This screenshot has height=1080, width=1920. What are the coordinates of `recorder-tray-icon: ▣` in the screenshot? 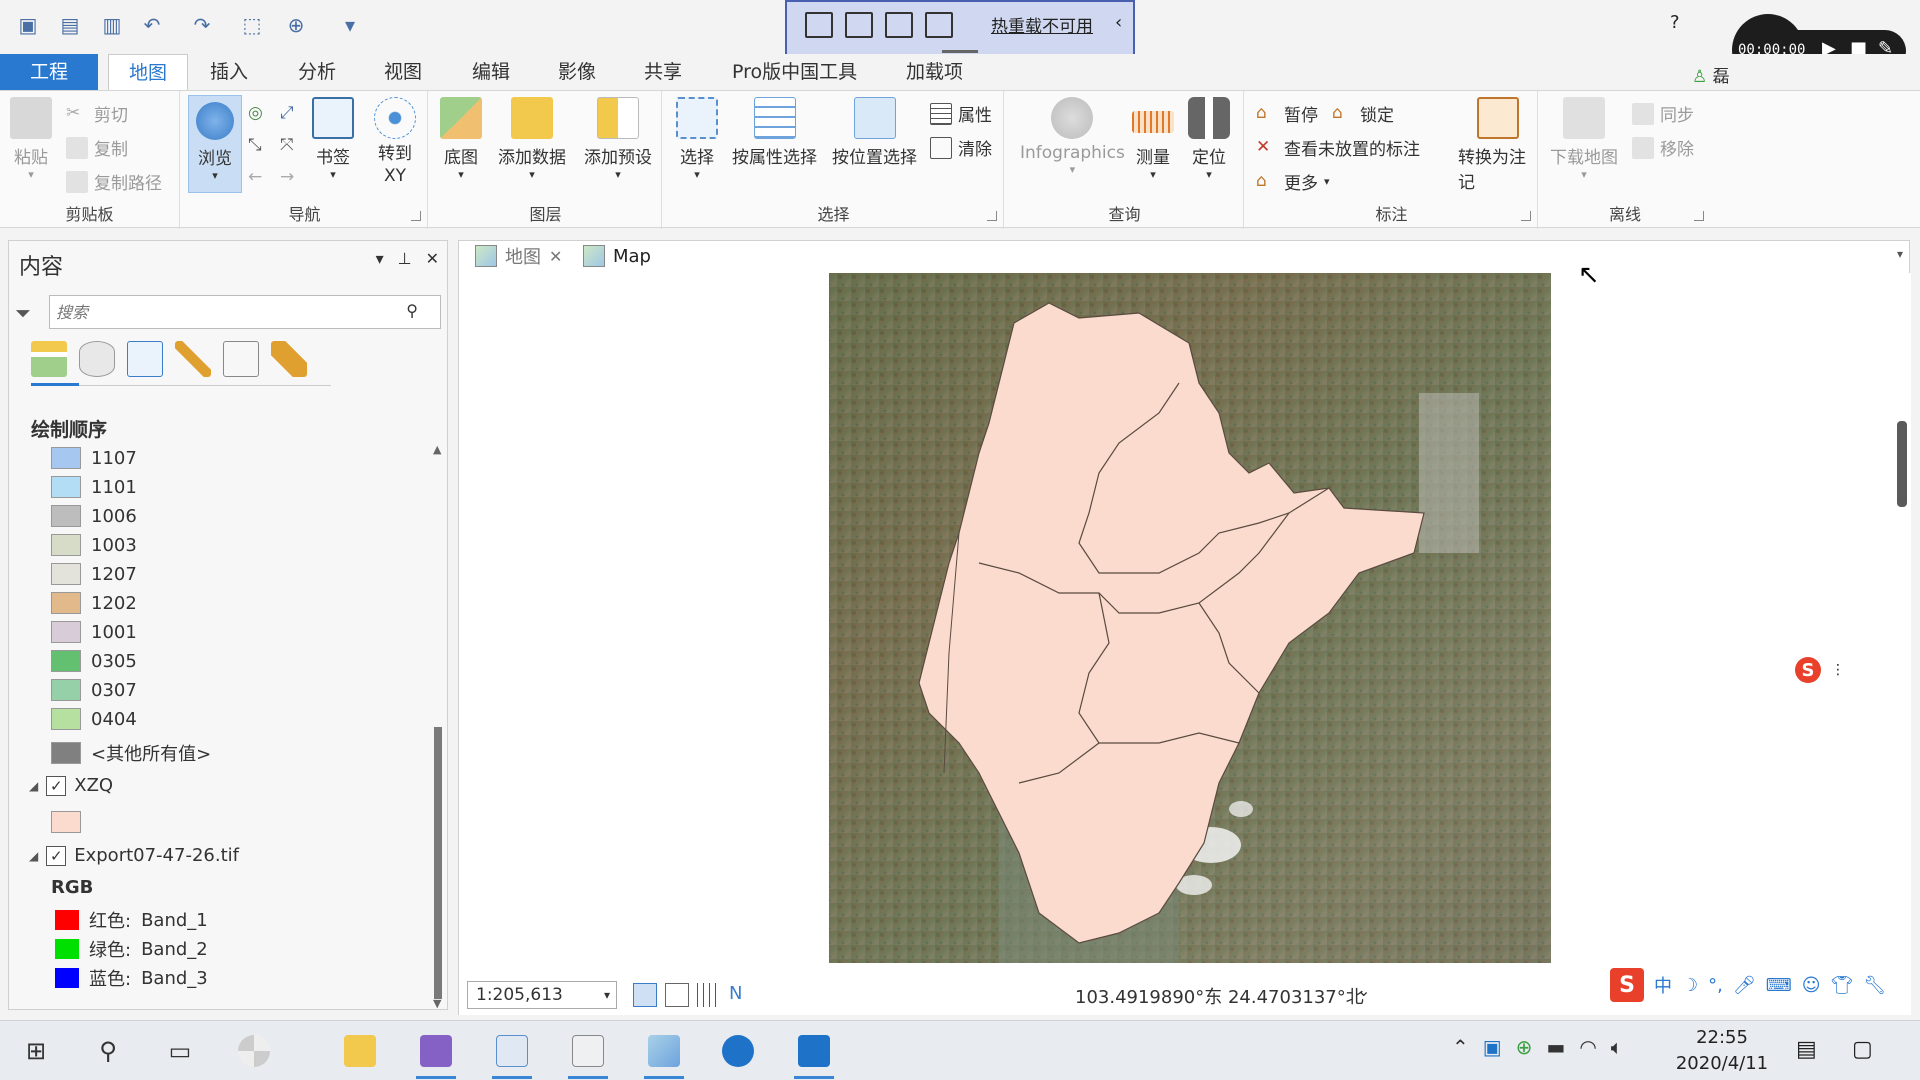 It's located at (1492, 1047).